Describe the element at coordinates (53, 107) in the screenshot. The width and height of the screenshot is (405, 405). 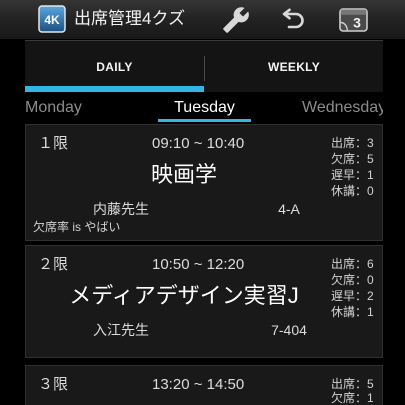
I see `day-previous: Monday` at that location.